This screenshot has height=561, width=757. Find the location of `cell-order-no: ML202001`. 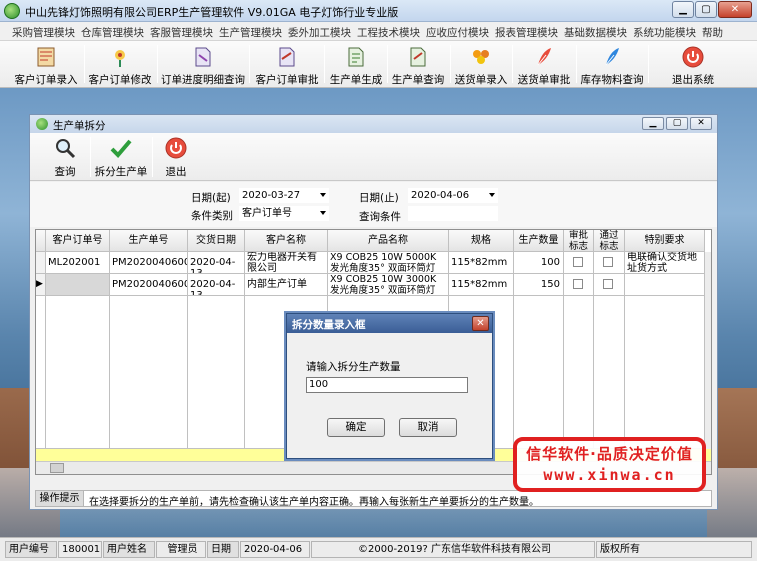

cell-order-no: ML202001 is located at coordinates (78, 263).